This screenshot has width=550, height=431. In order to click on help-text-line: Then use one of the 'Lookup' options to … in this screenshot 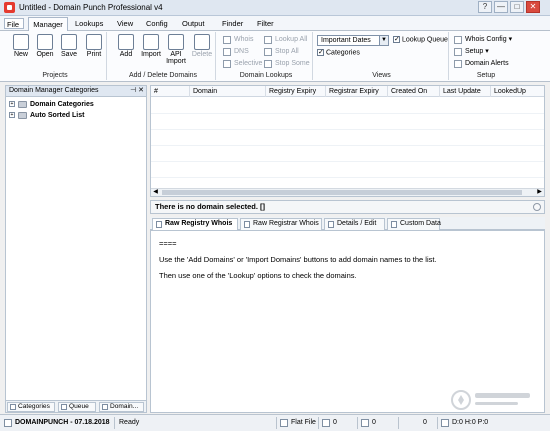, I will do `click(258, 275)`.